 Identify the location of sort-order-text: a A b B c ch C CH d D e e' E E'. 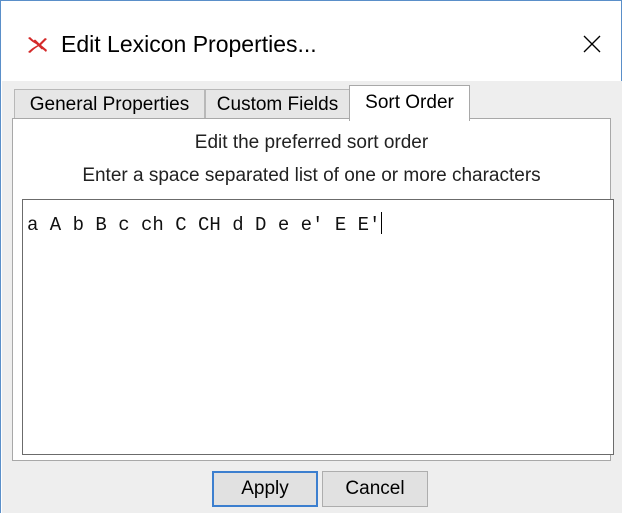
(205, 224).